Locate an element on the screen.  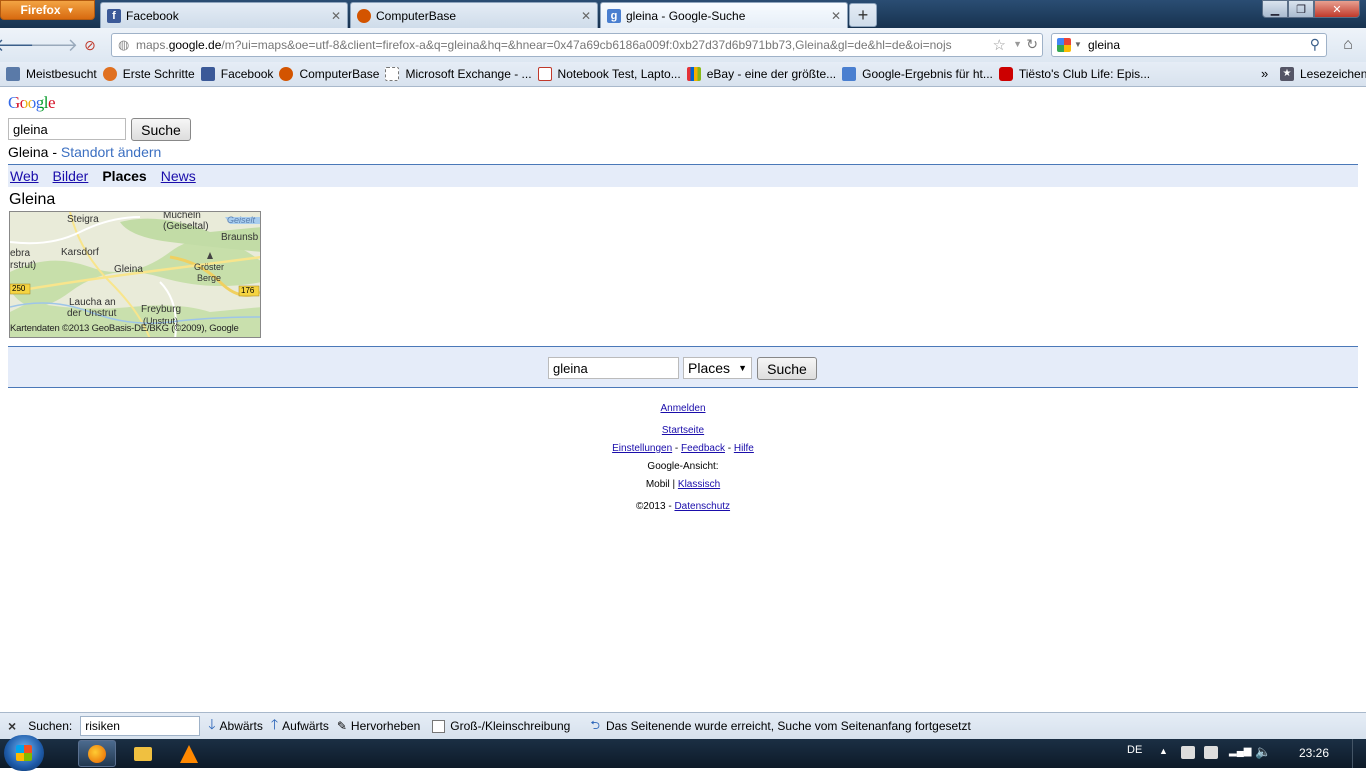
find-close-button: × is located at coordinates (12, 726).